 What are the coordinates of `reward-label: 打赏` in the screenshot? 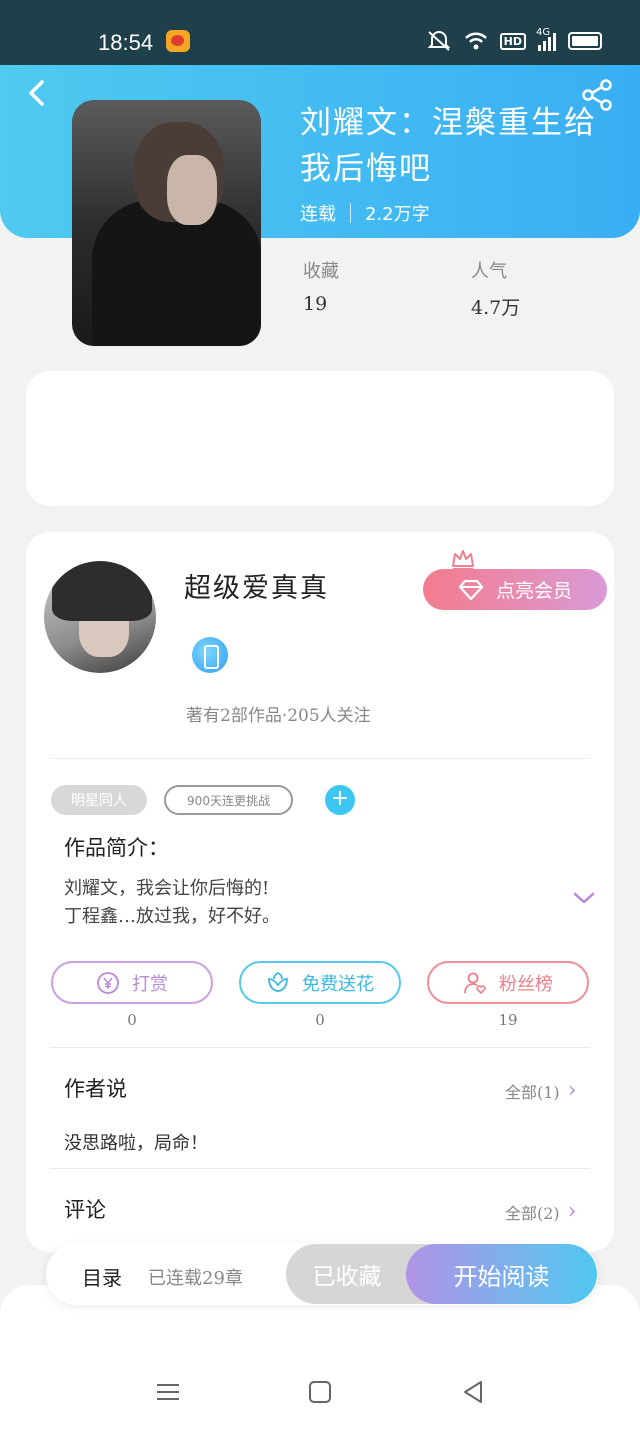 It's located at (150, 984).